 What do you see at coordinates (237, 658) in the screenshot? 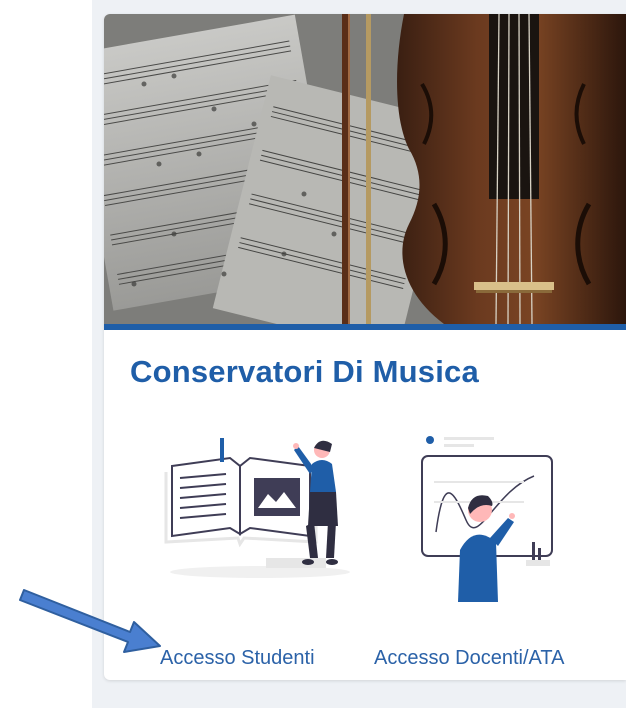
I see `accesso-studenti-link: Accesso Studenti` at bounding box center [237, 658].